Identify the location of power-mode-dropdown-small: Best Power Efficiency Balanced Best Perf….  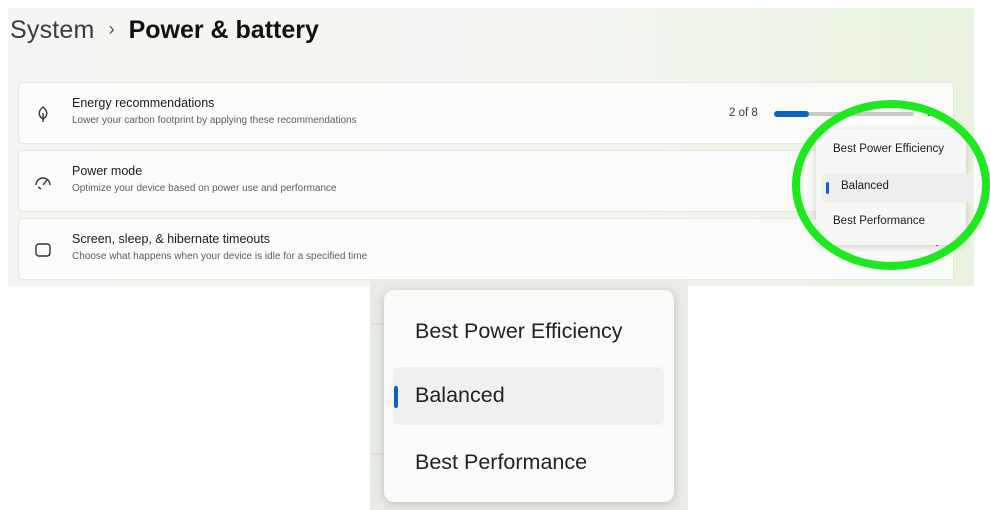
(895, 187).